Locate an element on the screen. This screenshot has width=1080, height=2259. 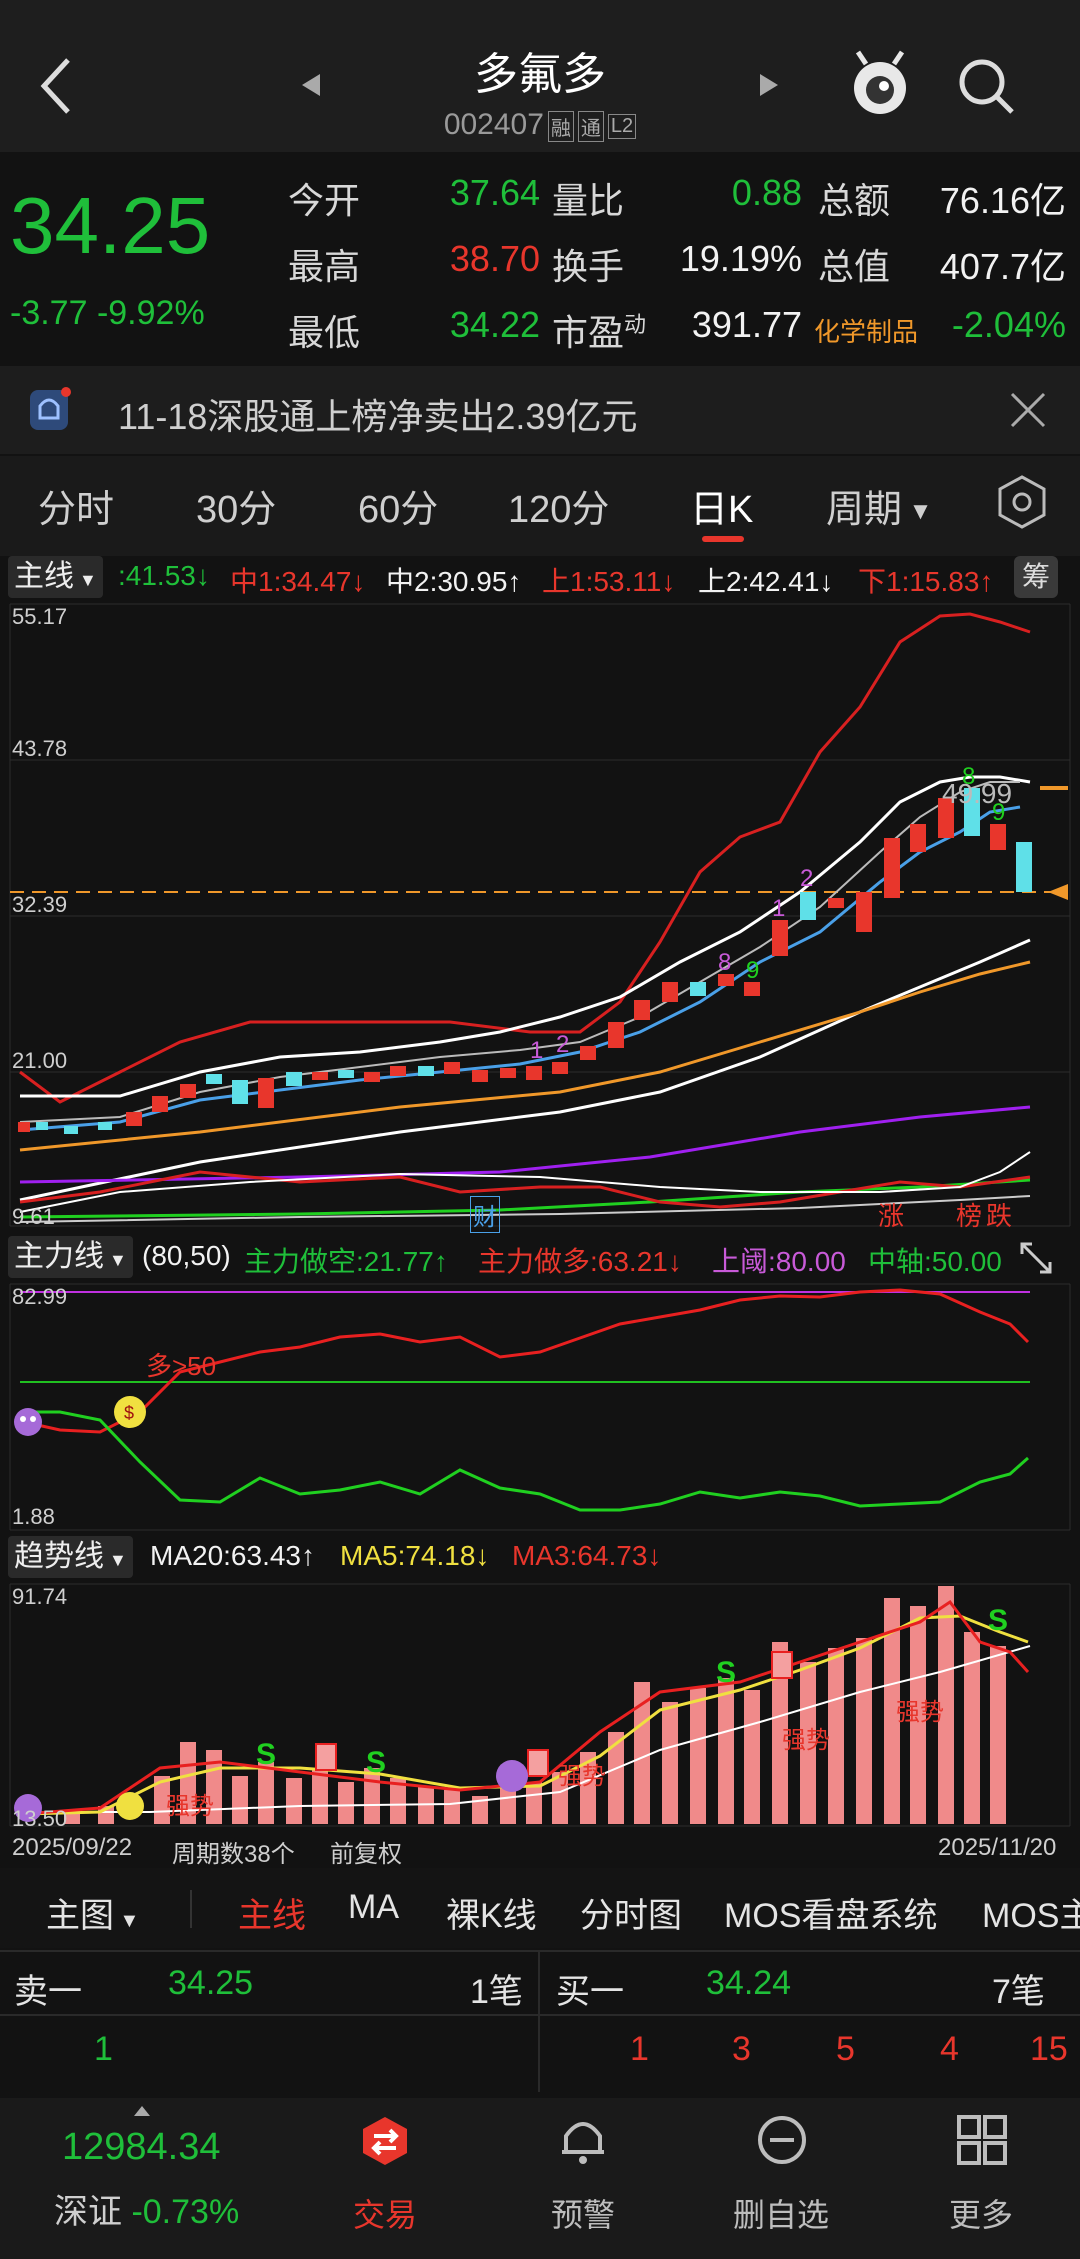
svg-text: 2 is located at coordinates (806, 878).